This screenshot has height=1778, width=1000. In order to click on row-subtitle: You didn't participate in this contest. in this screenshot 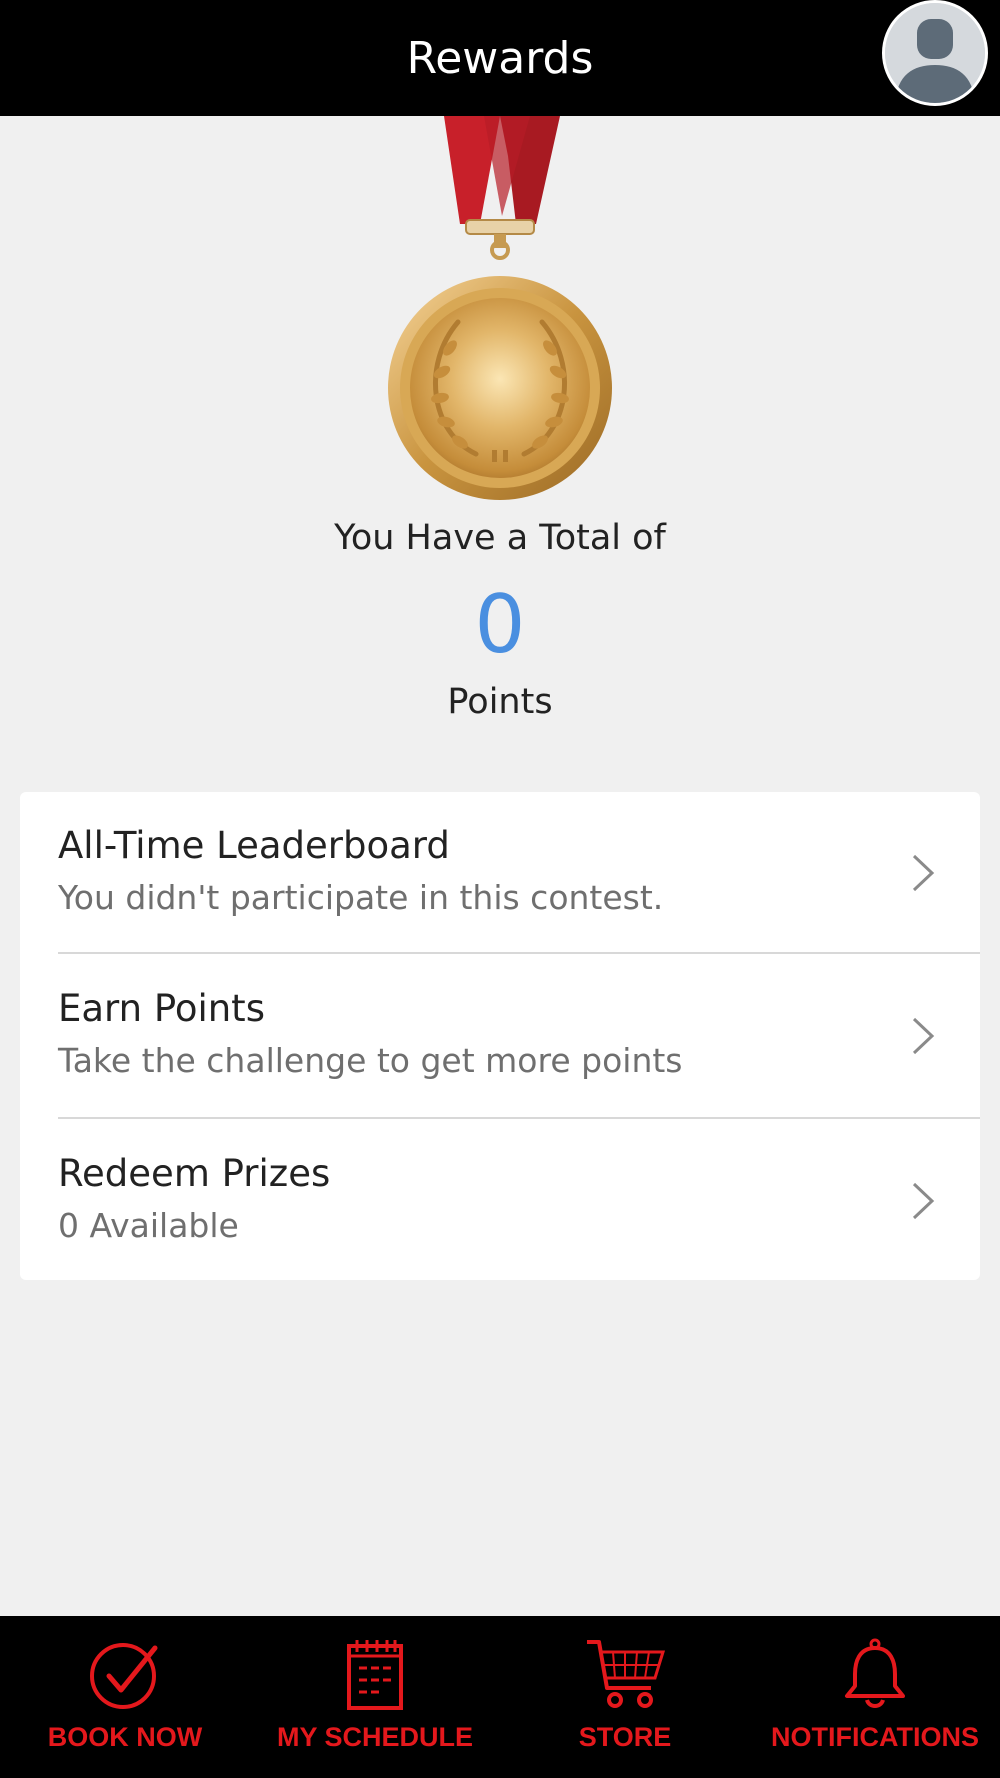, I will do `click(361, 897)`.